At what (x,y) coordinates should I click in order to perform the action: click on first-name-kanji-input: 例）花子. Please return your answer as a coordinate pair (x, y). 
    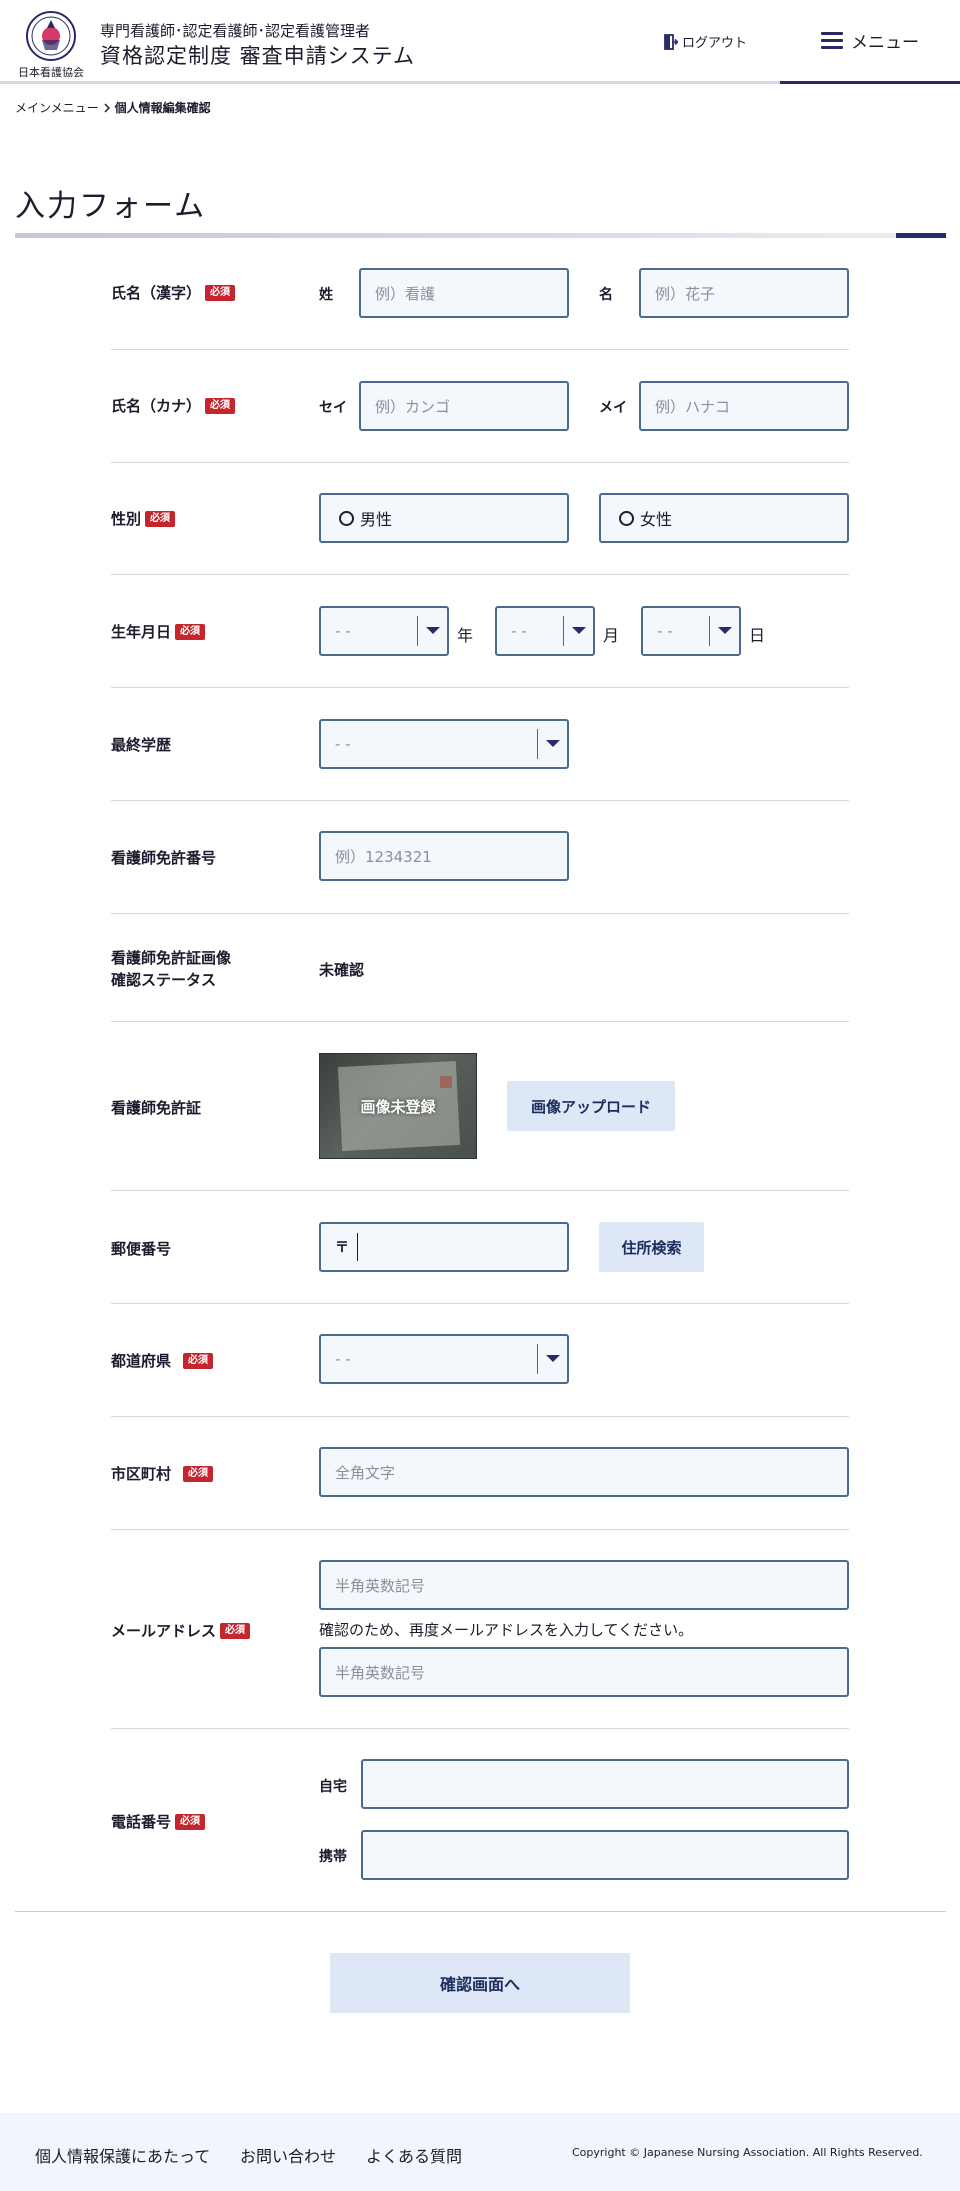
    Looking at the image, I should click on (744, 293).